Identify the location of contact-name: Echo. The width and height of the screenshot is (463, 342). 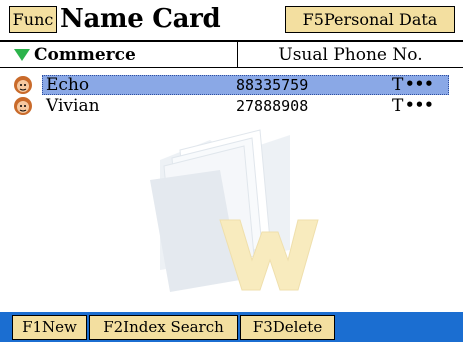
(68, 85).